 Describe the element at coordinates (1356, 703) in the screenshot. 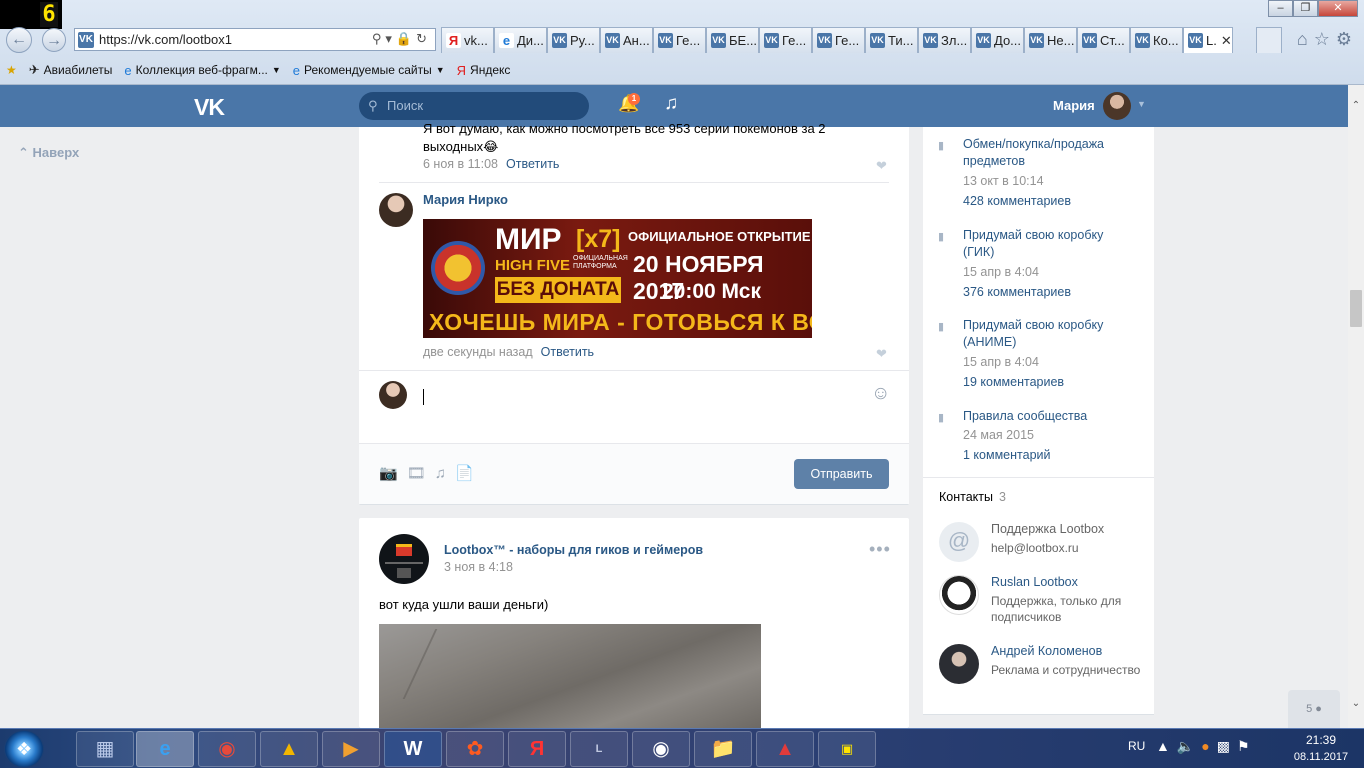

I see `scroll-down-icon: ⌄` at that location.